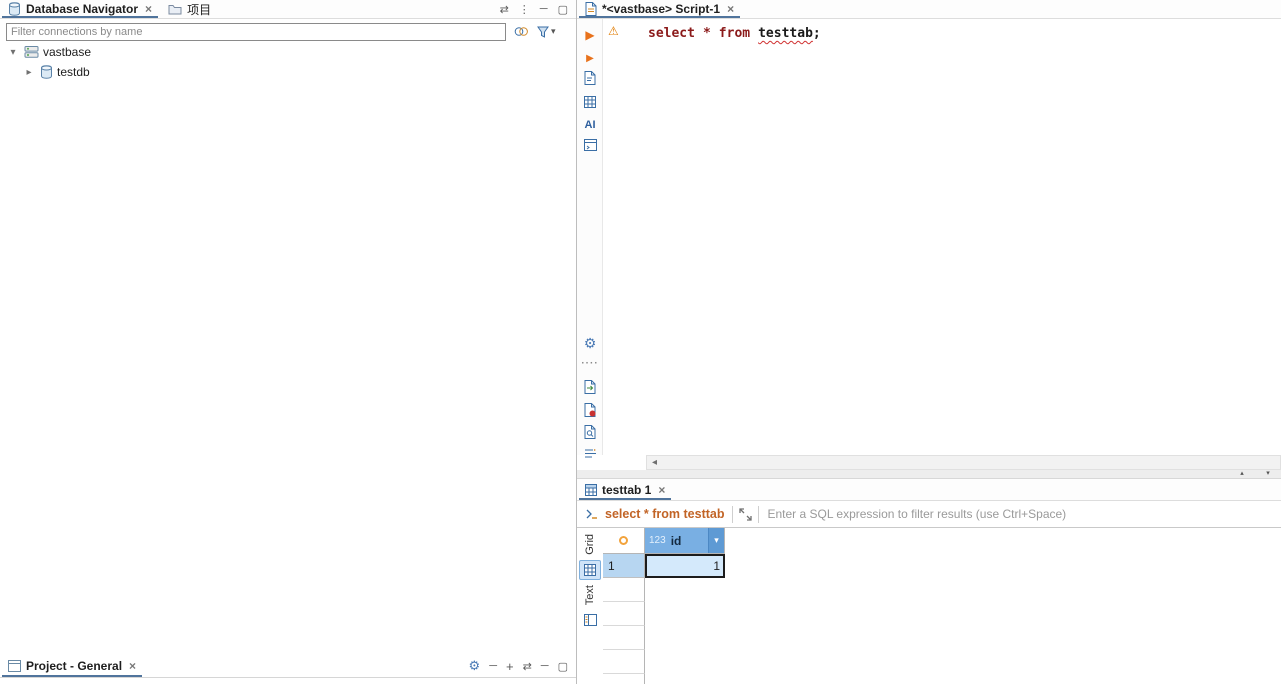 The height and width of the screenshot is (684, 1281). I want to click on sql-keyword: from, so click(734, 33).